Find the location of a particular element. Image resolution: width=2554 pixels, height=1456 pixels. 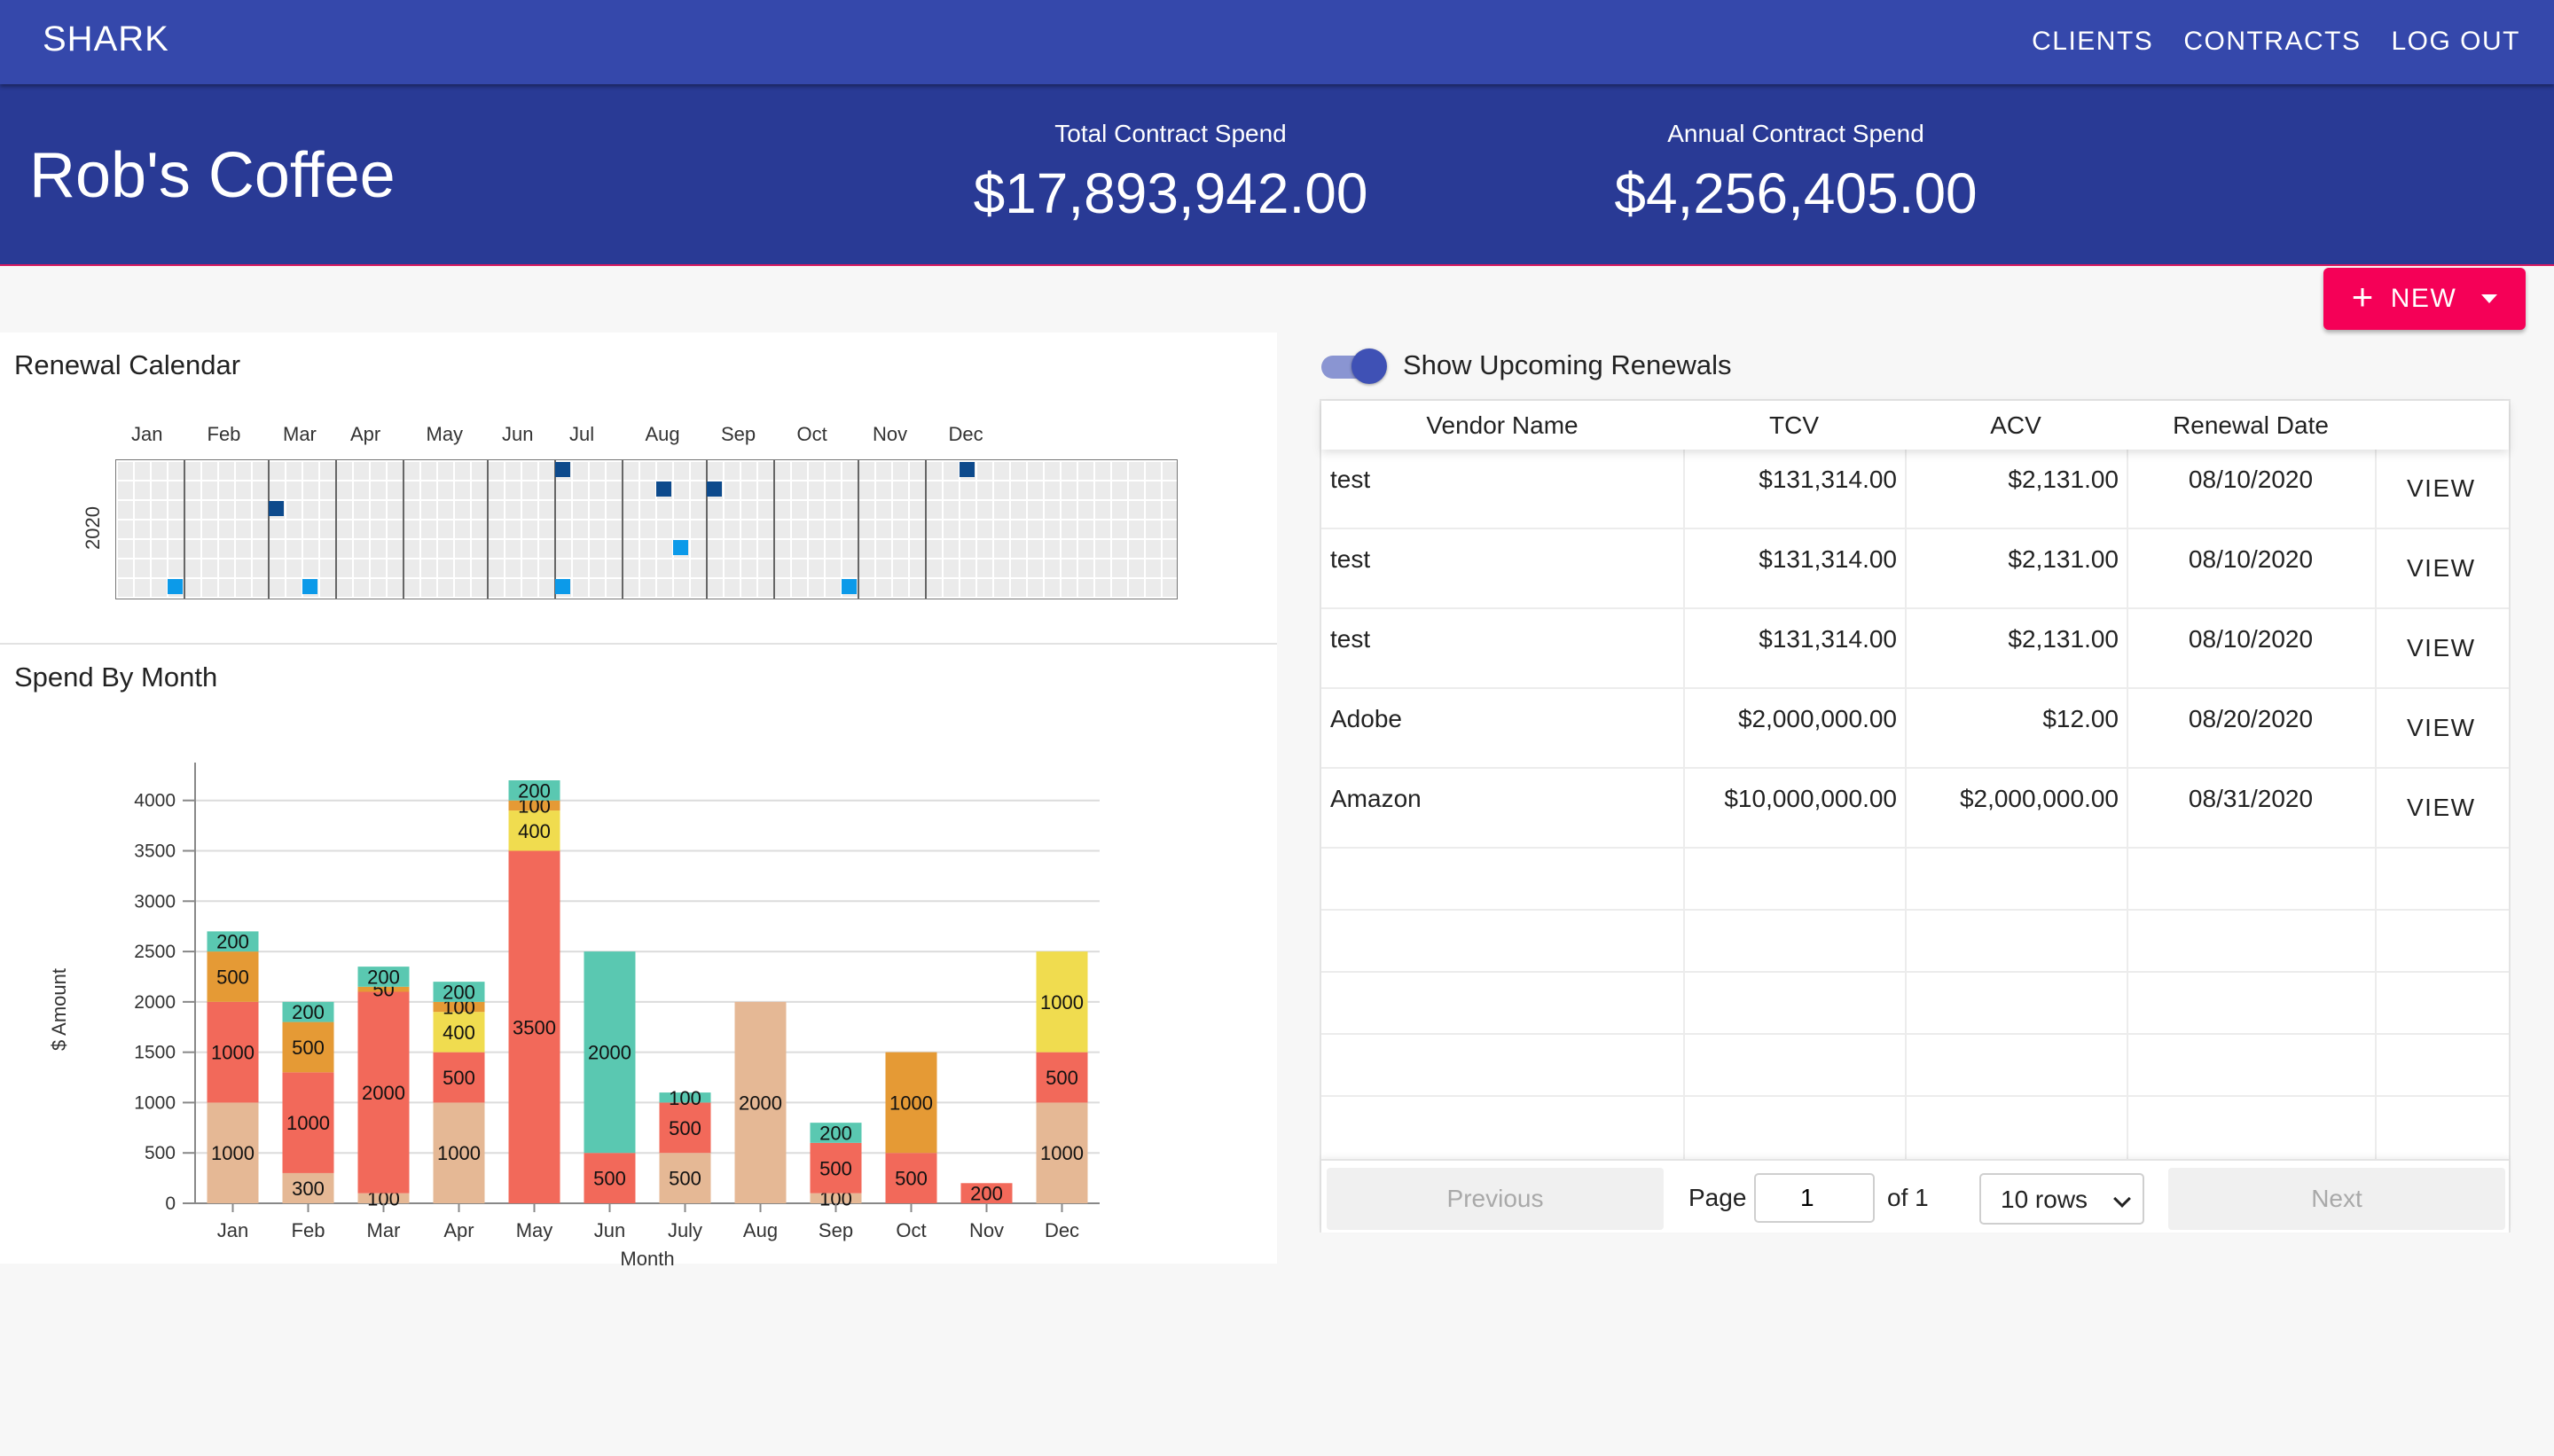

rows-per-page-select: 10 rows is located at coordinates (2061, 1199).